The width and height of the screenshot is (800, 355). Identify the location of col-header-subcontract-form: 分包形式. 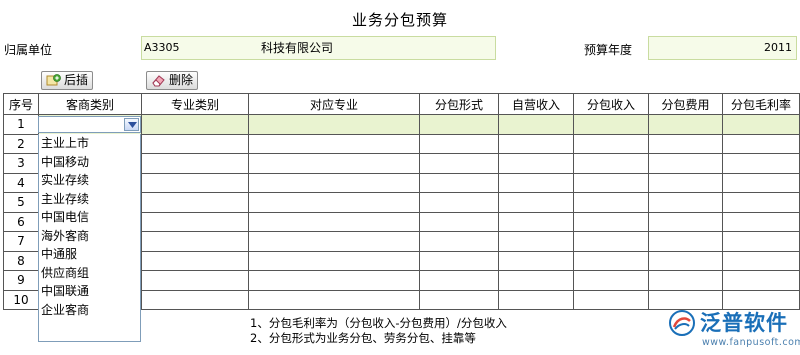
(459, 104).